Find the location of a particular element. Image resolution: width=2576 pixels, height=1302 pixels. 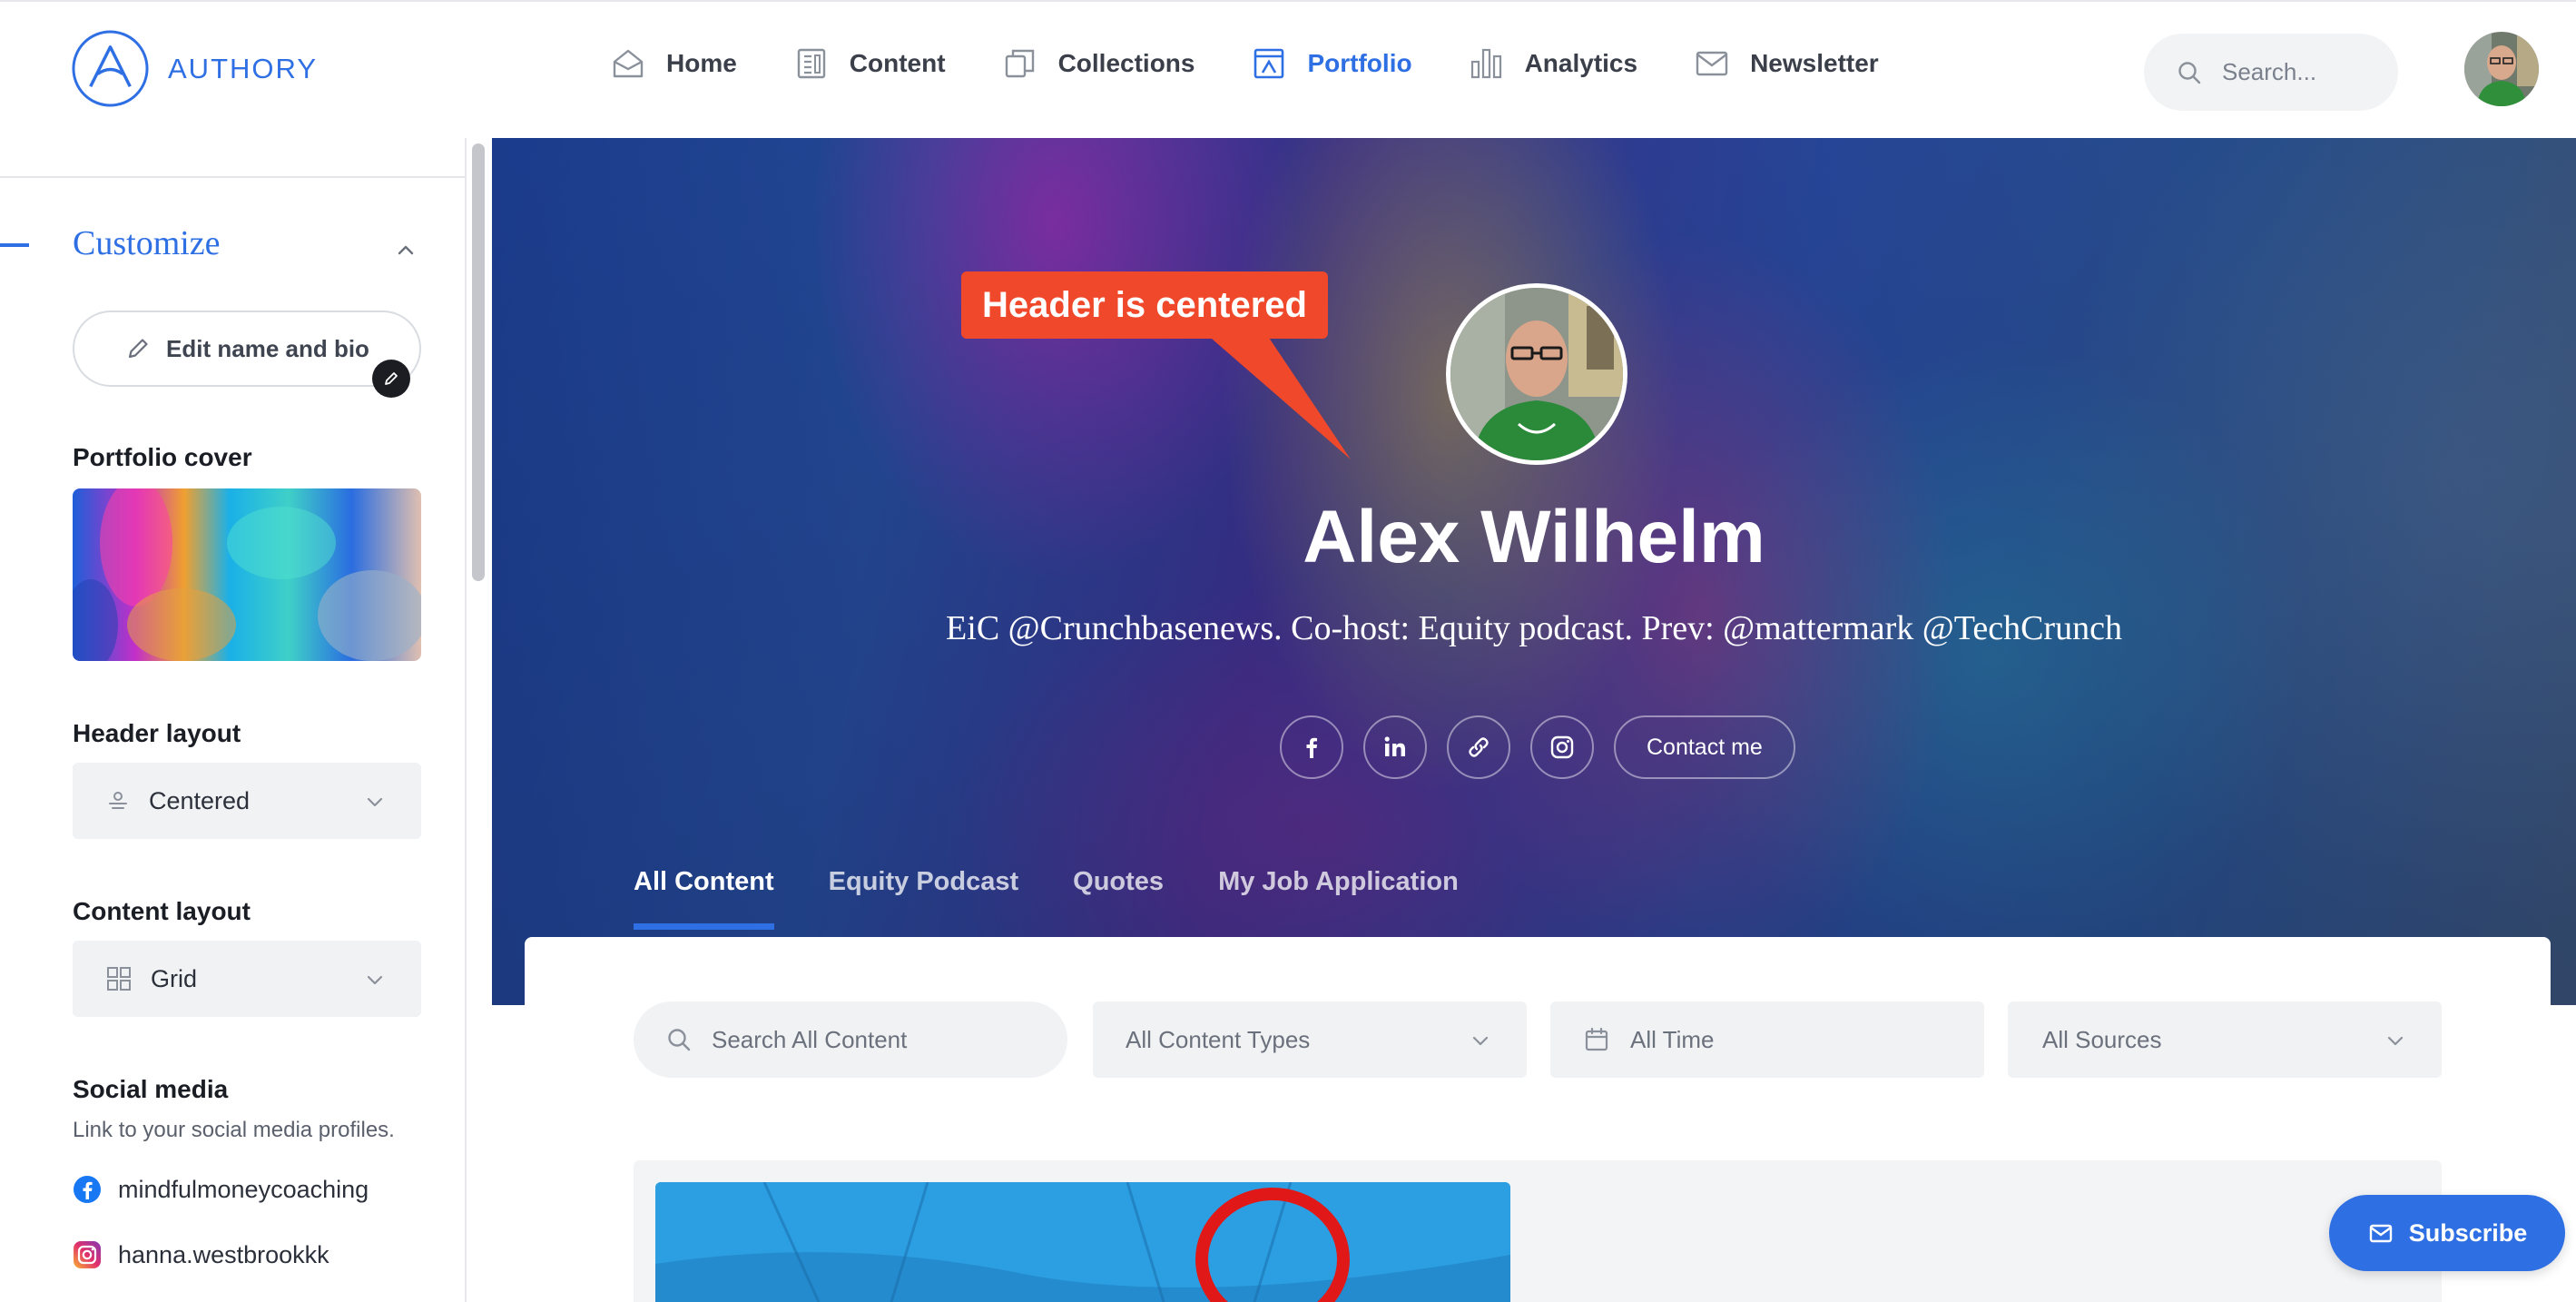

portfolio-icon is located at coordinates (1269, 63).